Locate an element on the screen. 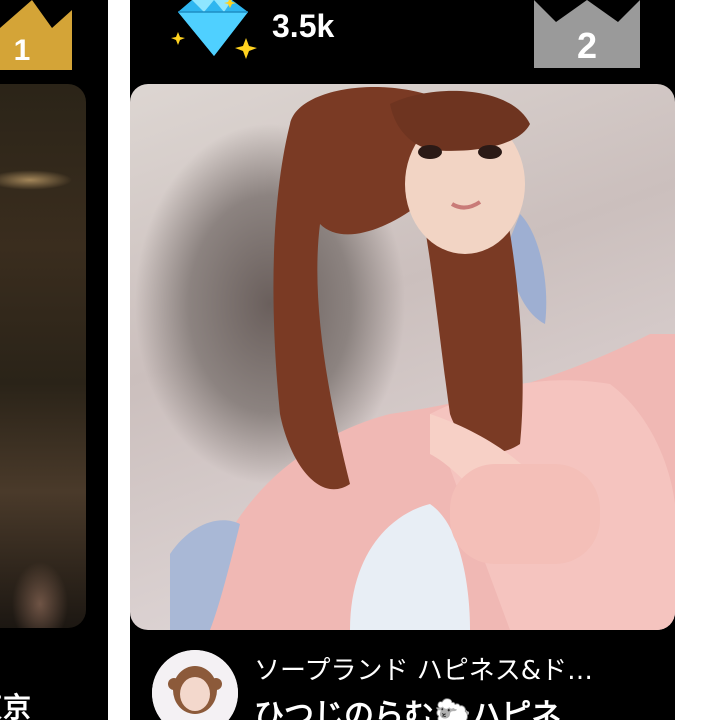 Image resolution: width=720 pixels, height=720 pixels. crown-icon: 1 is located at coordinates (36, 35).